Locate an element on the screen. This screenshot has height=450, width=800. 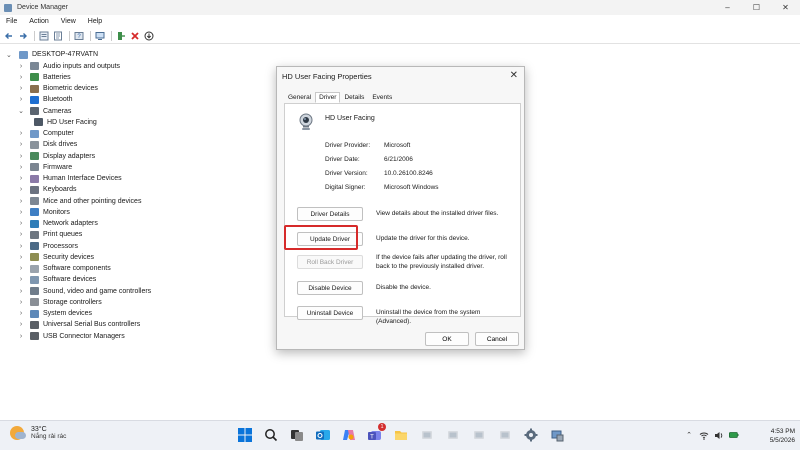
tree-item: ⌄ Cameras is located at coordinates (44, 111).